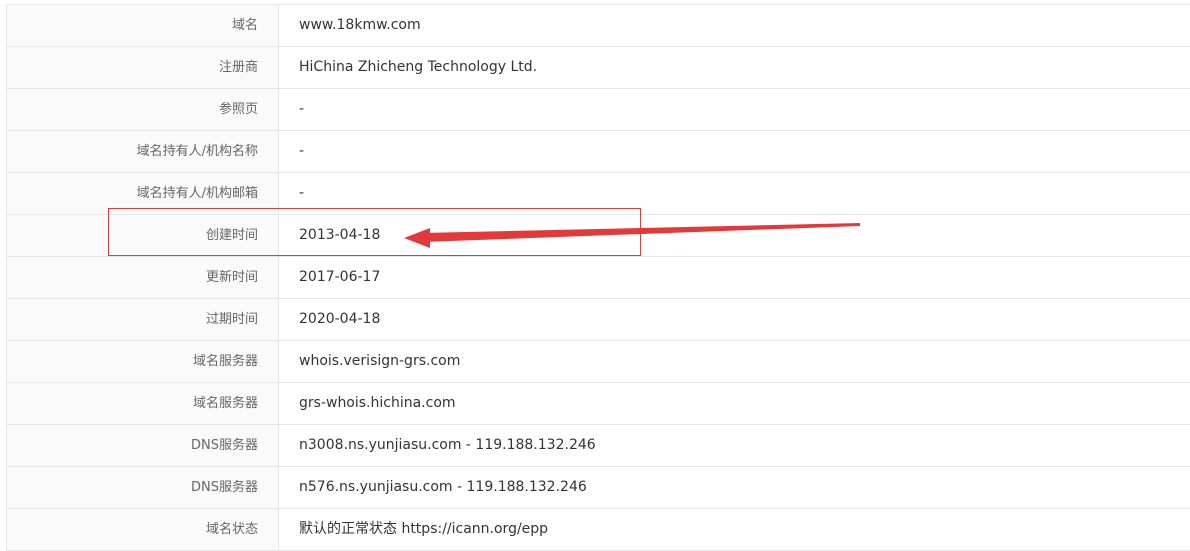  I want to click on creation-date-value: 2013-04-18, so click(340, 235).